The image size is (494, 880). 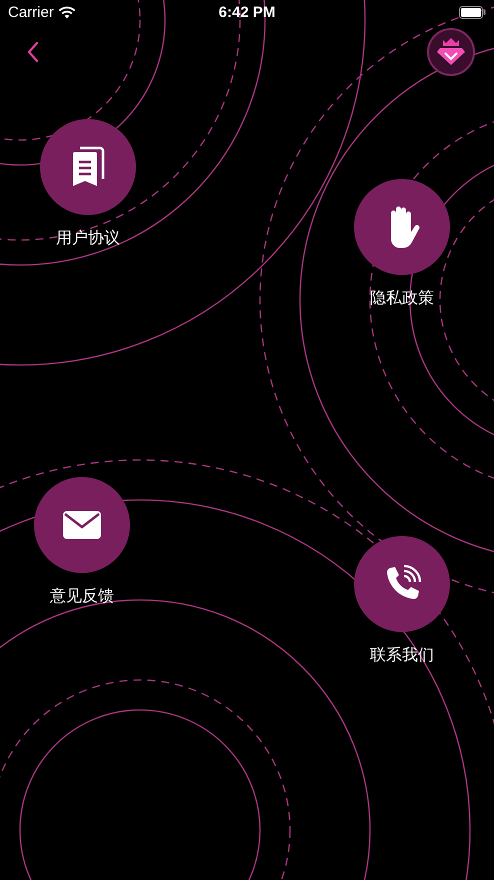 What do you see at coordinates (31, 12) in the screenshot?
I see `carrier-label: Carrier` at bounding box center [31, 12].